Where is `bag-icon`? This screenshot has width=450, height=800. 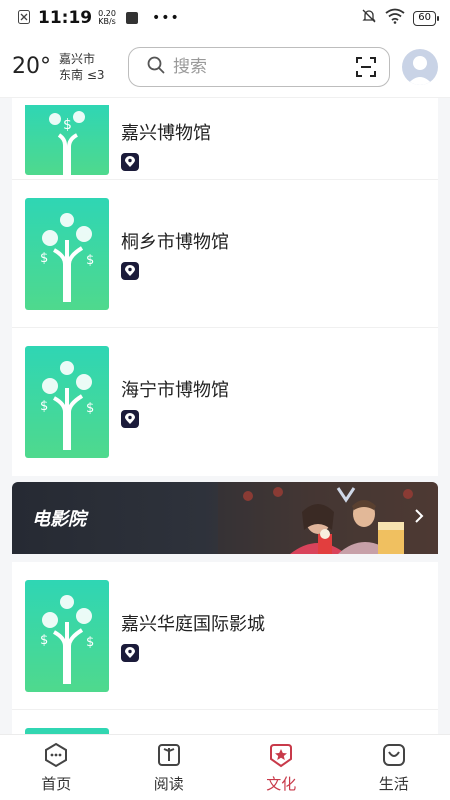 bag-icon is located at coordinates (394, 755).